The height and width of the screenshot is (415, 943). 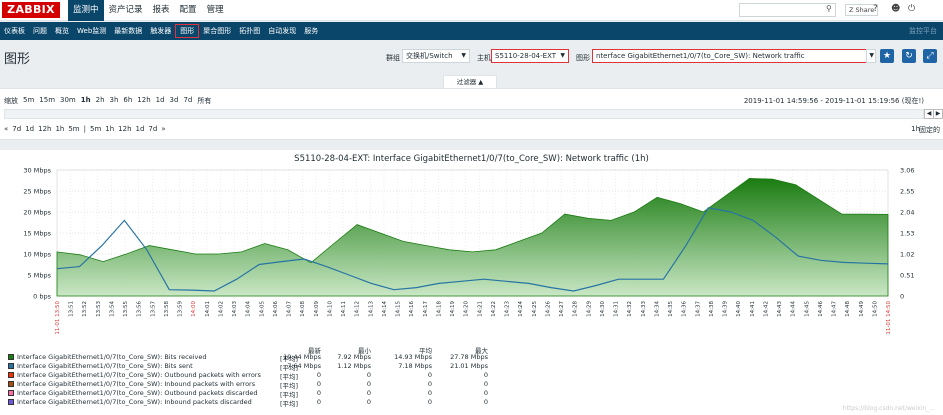 What do you see at coordinates (204, 101) in the screenshot?
I see `zoom-option: 所有` at bounding box center [204, 101].